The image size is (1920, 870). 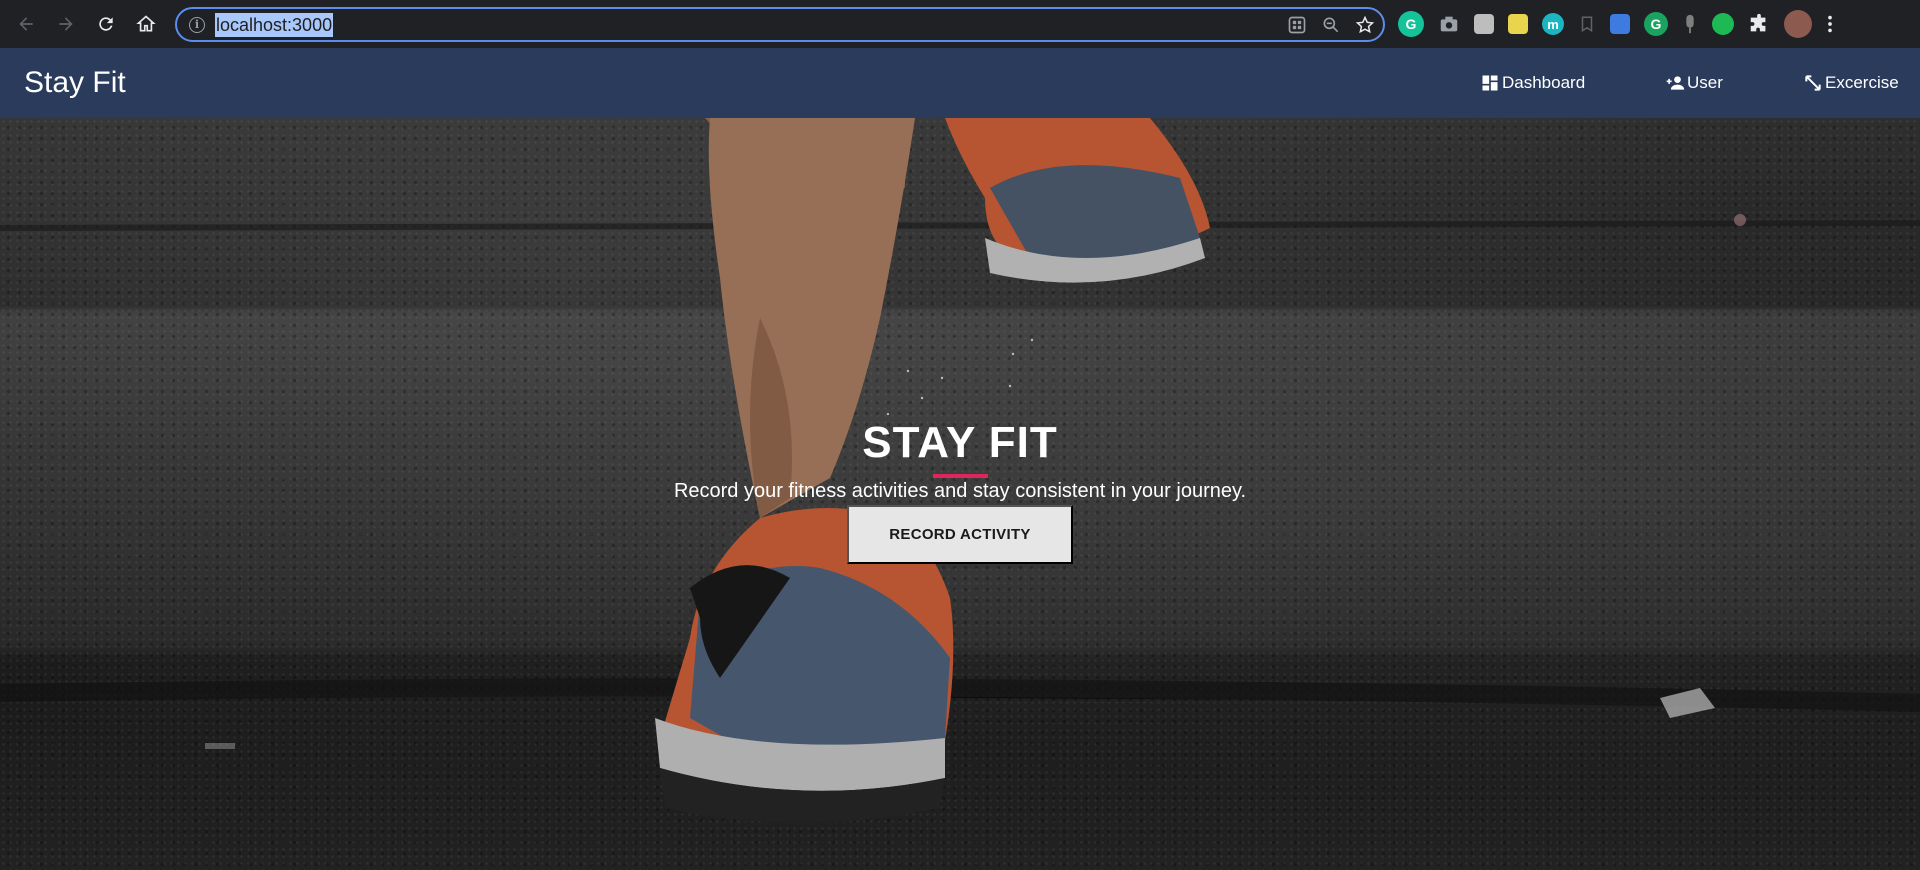 I want to click on nav-exercise-link: Excercise, so click(x=1851, y=83).